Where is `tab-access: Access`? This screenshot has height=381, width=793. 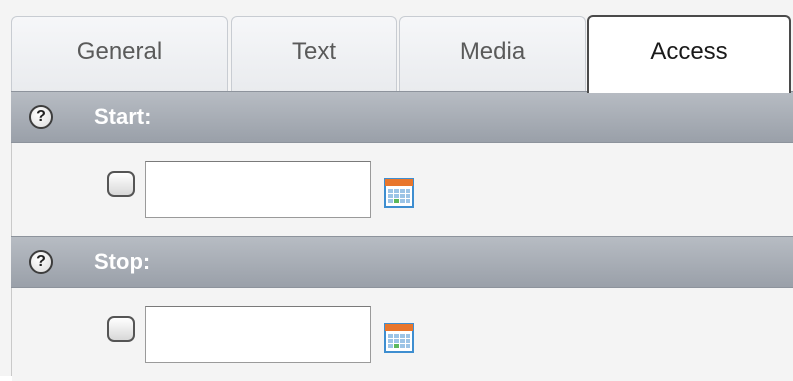 tab-access: Access is located at coordinates (689, 54).